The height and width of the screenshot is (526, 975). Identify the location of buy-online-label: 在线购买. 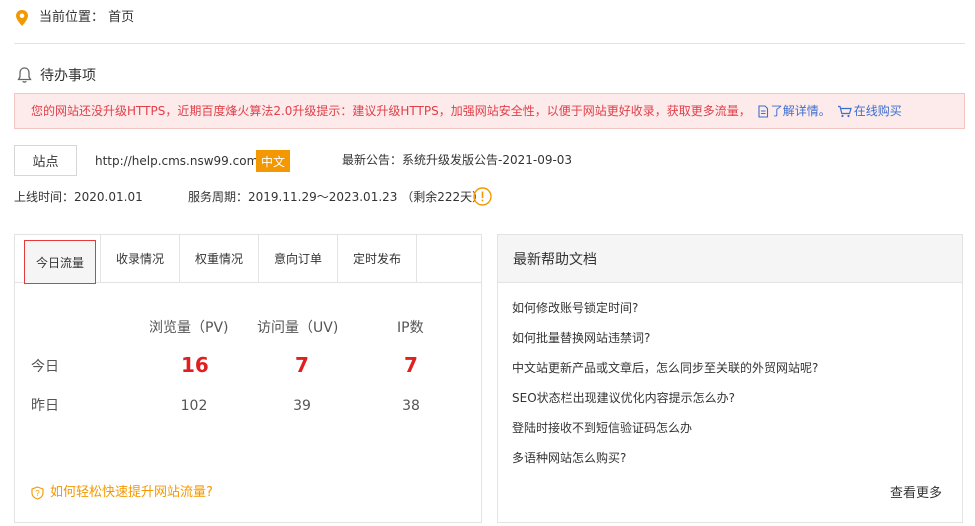
(877, 111).